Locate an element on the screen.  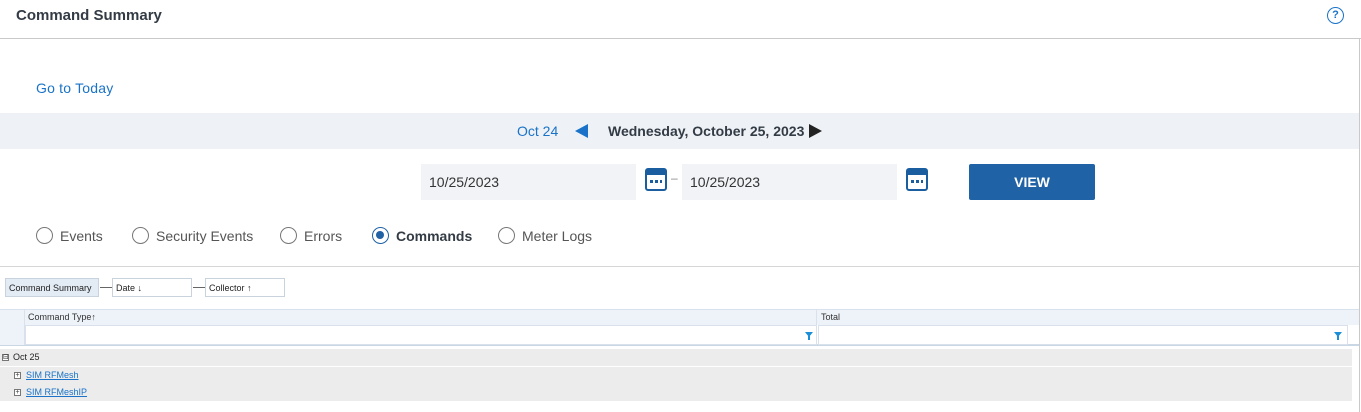
go-to-today-link: Go to Today is located at coordinates (74, 88).